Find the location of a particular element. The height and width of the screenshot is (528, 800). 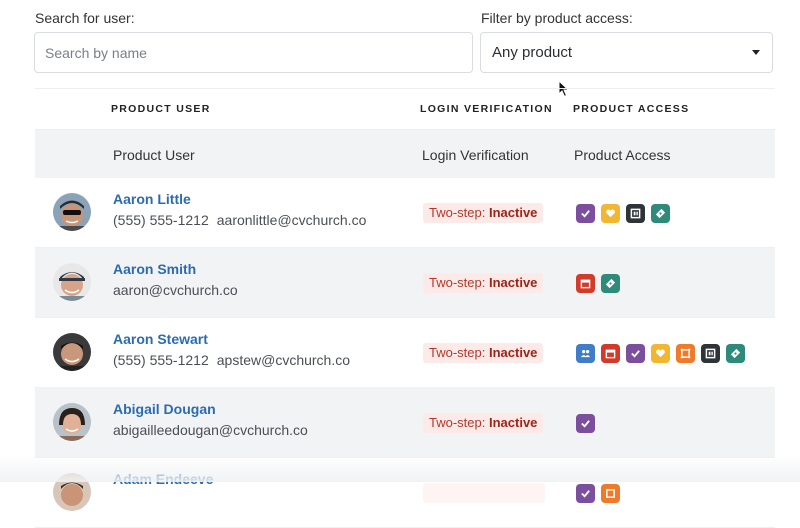

user-email: abigailleedougan@cvchurch.co is located at coordinates (210, 430).